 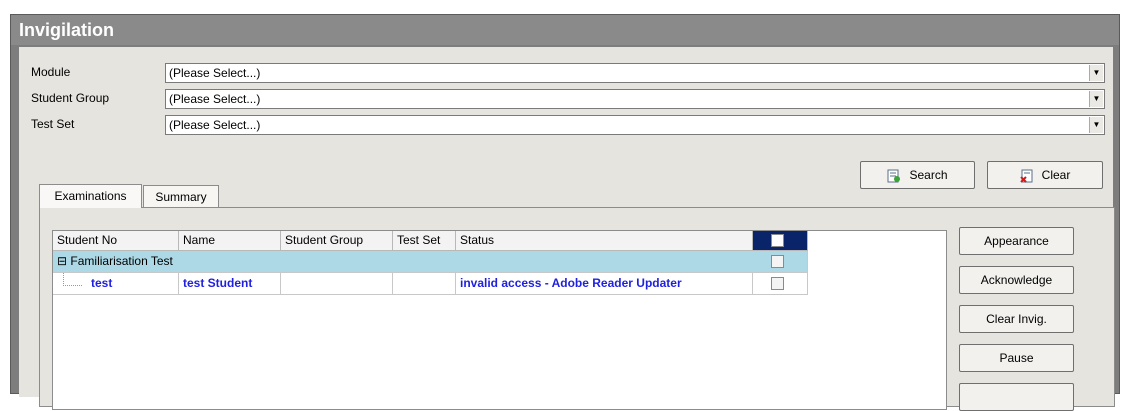 I want to click on cell-name: test Student, so click(x=230, y=284).